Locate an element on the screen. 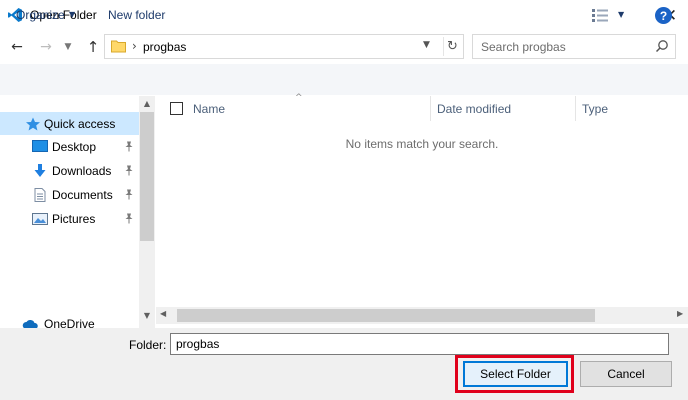  title-bar is located at coordinates (344, 15).